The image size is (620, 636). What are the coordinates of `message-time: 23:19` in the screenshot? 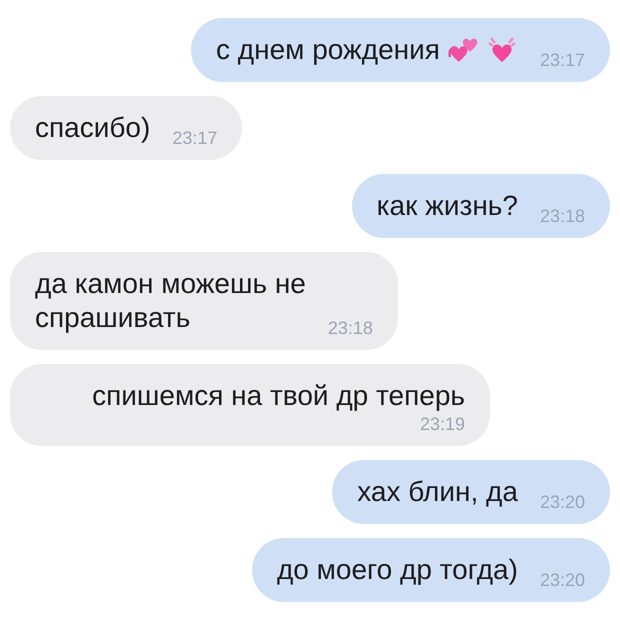 It's located at (442, 424).